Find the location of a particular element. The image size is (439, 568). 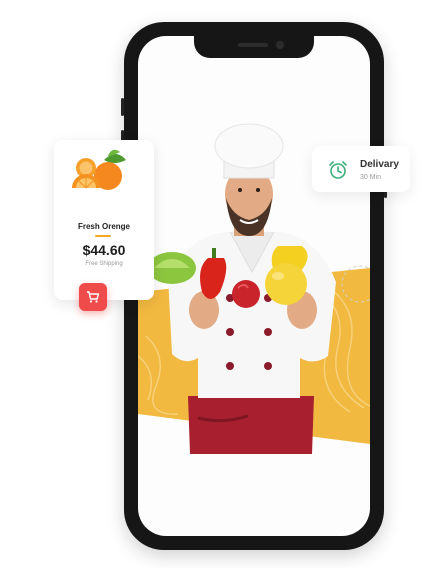

speaker-grille is located at coordinates (253, 45).